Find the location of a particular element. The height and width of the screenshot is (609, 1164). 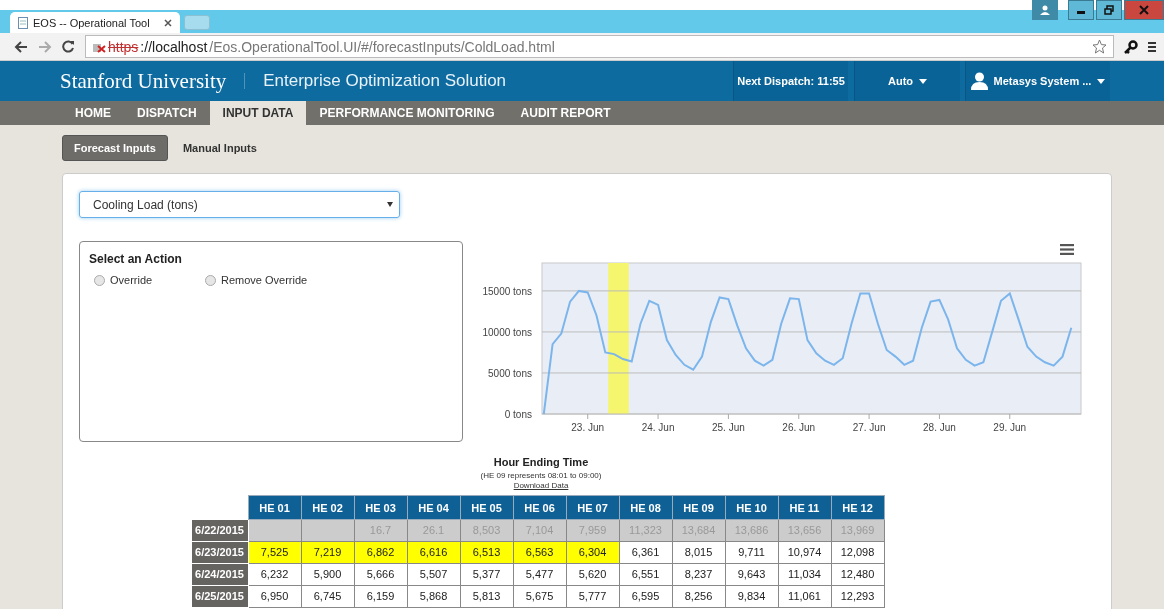

table-cell: 12,293 is located at coordinates (857, 596).